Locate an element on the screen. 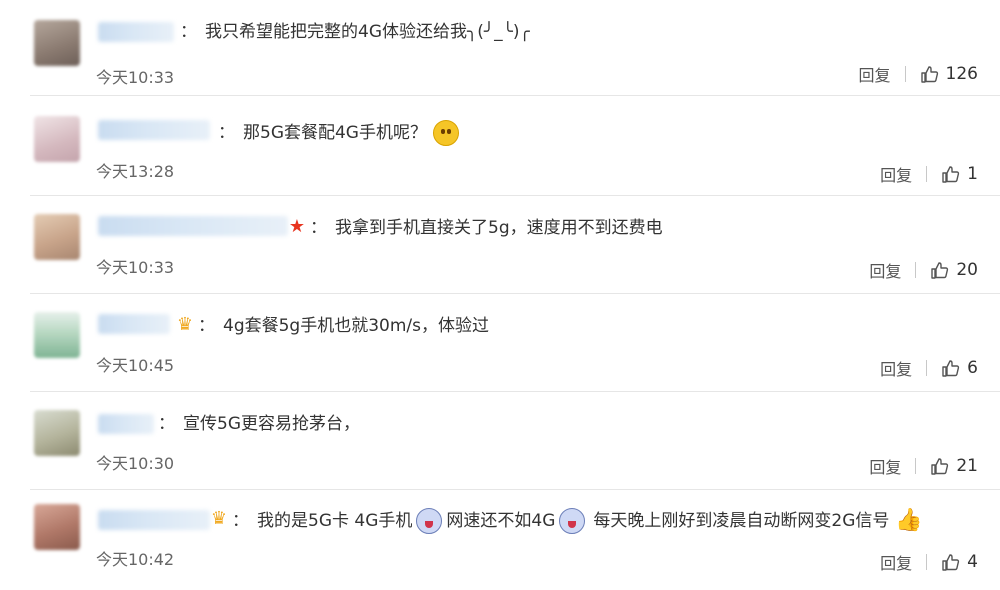  comment-time: 今天13:28 is located at coordinates (135, 171).